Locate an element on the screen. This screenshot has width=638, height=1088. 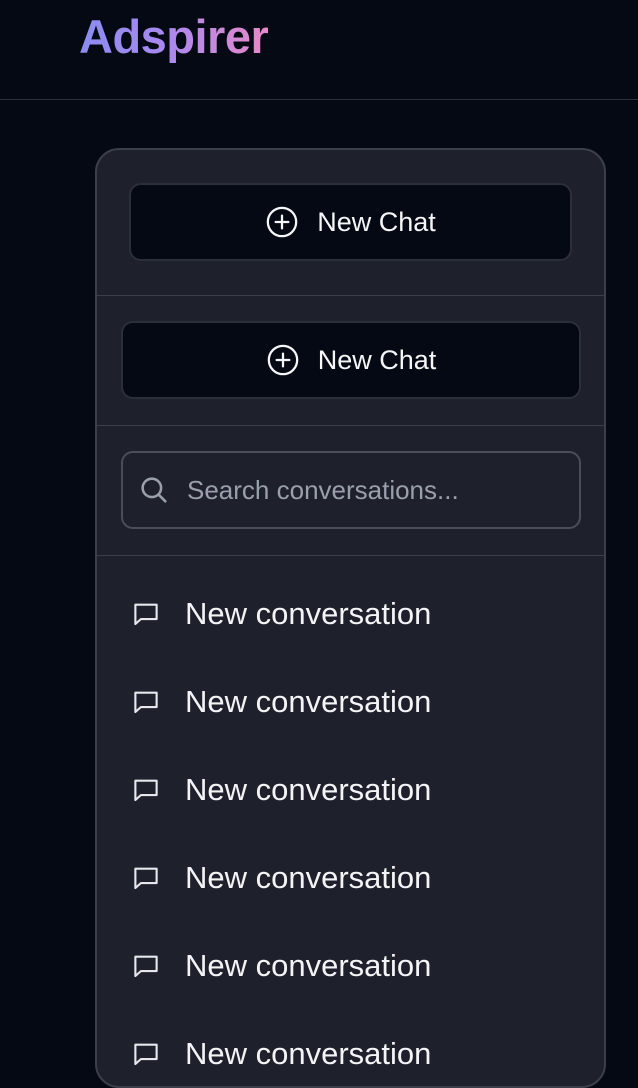
new-chat-button-secondary: New Chat is located at coordinates (351, 360).